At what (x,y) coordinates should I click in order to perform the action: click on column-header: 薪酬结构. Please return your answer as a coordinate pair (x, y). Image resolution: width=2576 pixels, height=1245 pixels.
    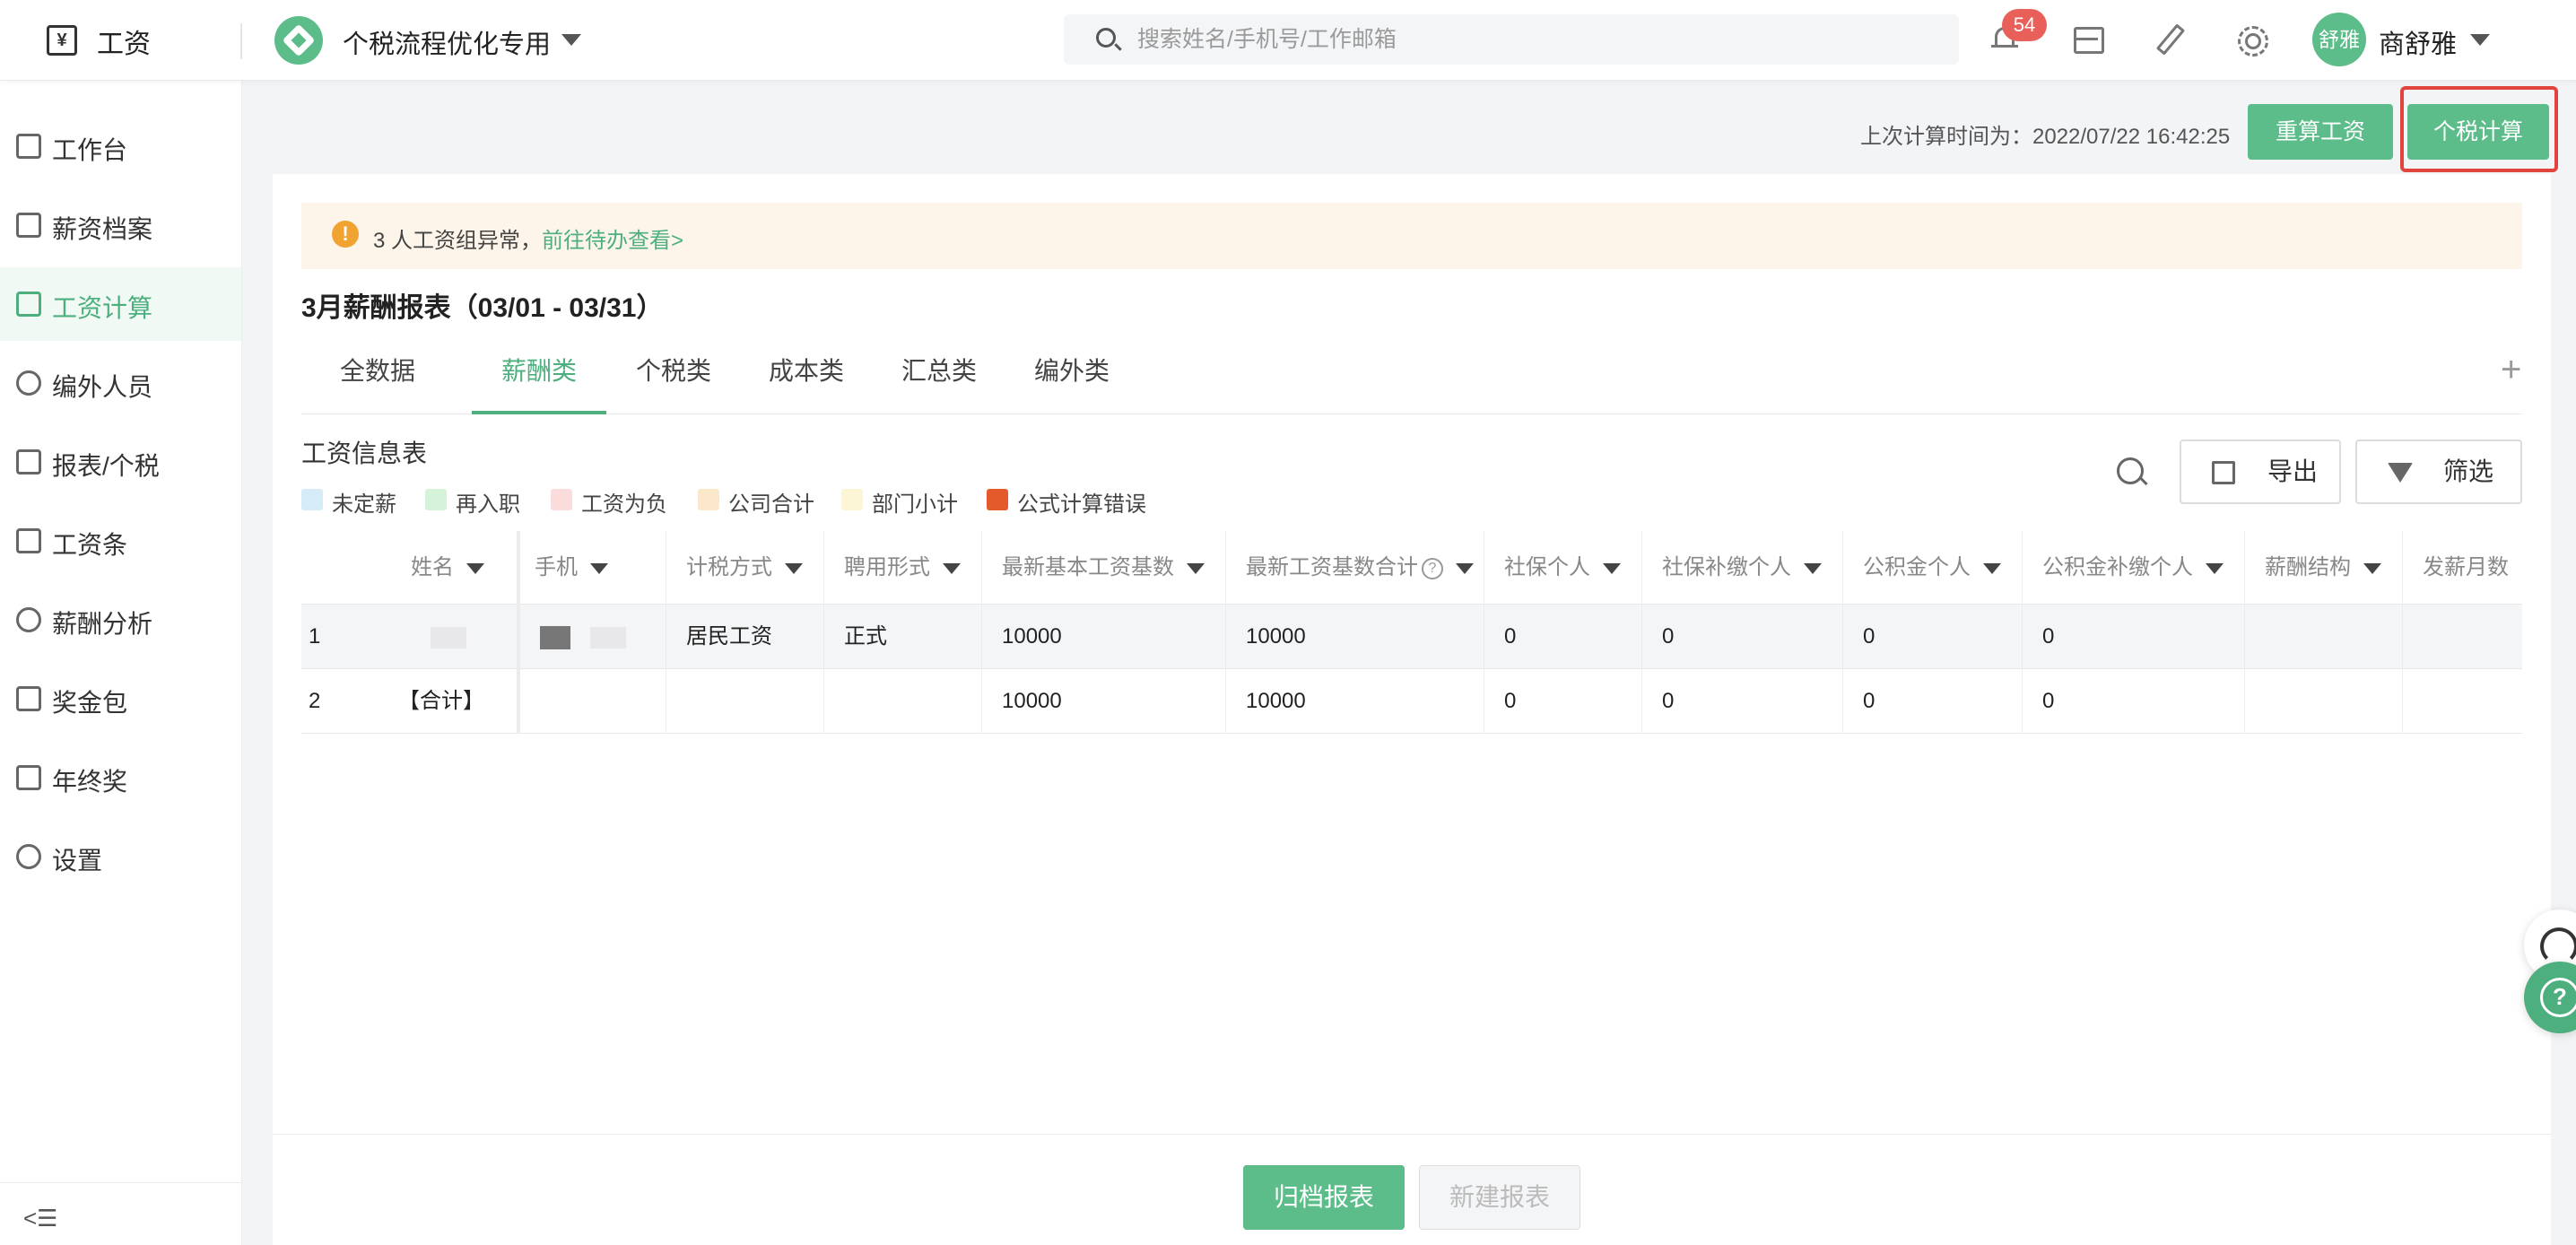
    Looking at the image, I should click on (2323, 568).